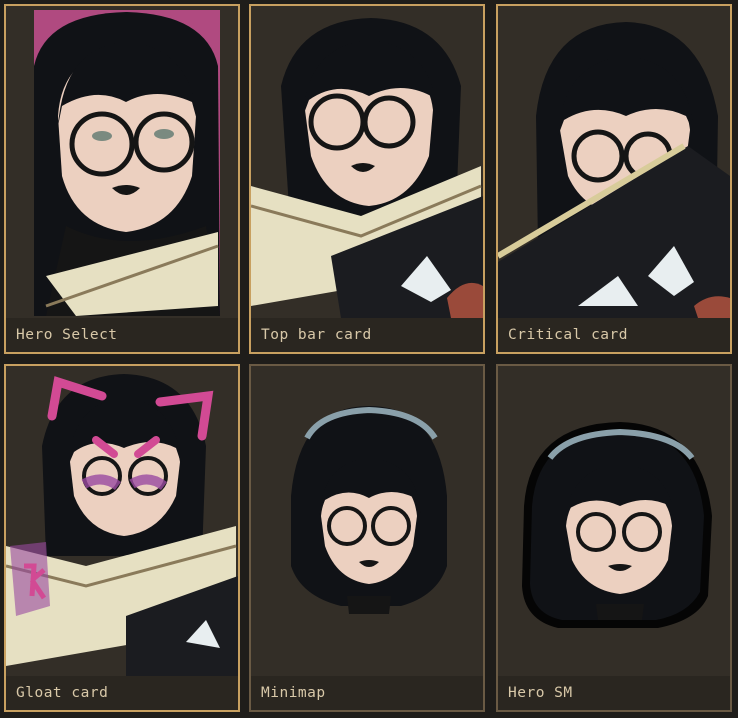  Describe the element at coordinates (367, 693) in the screenshot. I see `card-label: Minimap` at that location.